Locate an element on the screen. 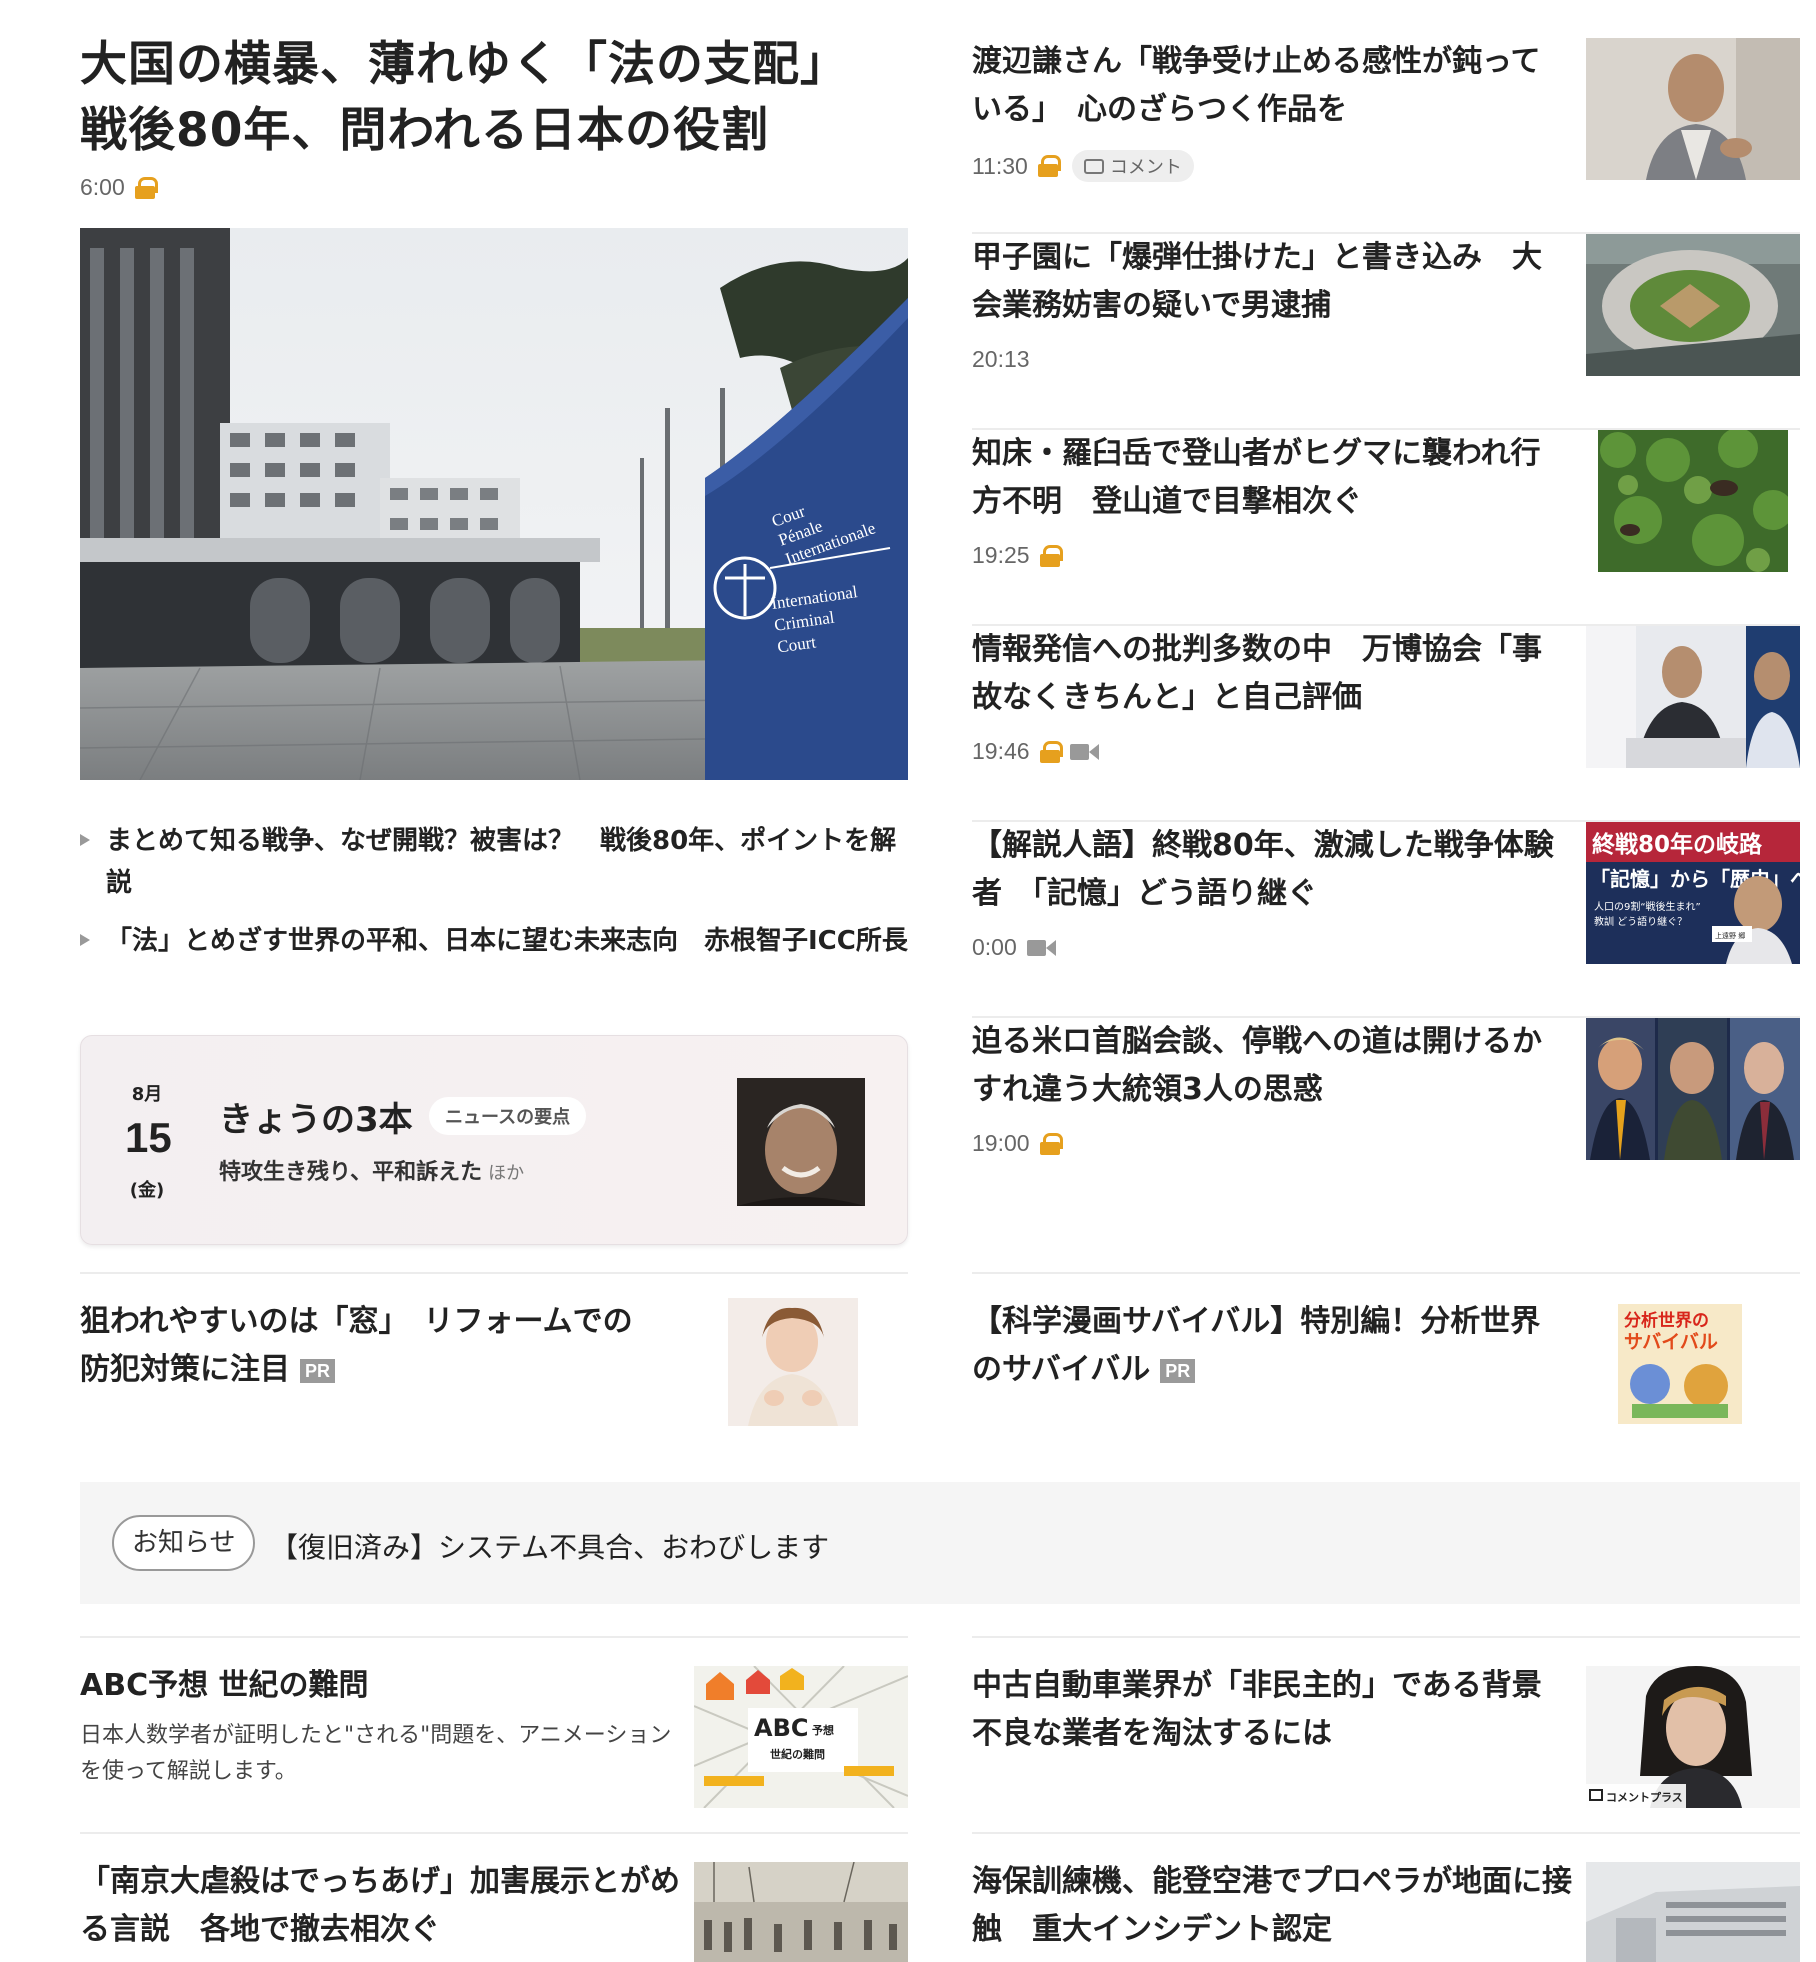  news-item: 「南京大虐殺はでっちあげ」加害展示とがめる言説 各地で撤去相次ぐ is located at coordinates (494, 1910).